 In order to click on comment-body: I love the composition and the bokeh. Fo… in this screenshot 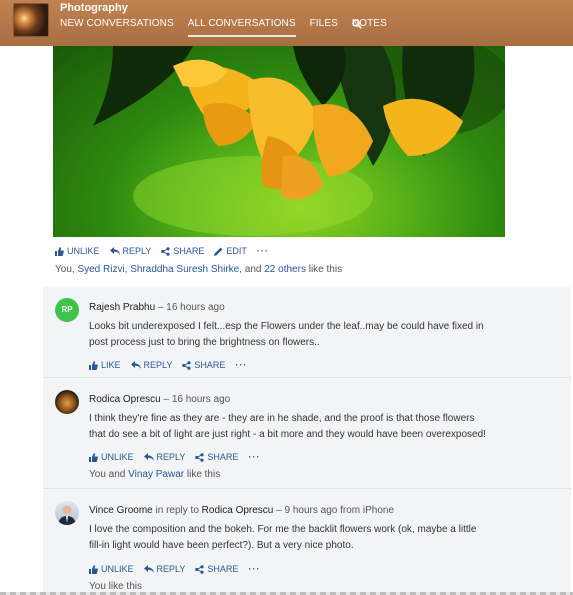, I will do `click(324, 538)`.